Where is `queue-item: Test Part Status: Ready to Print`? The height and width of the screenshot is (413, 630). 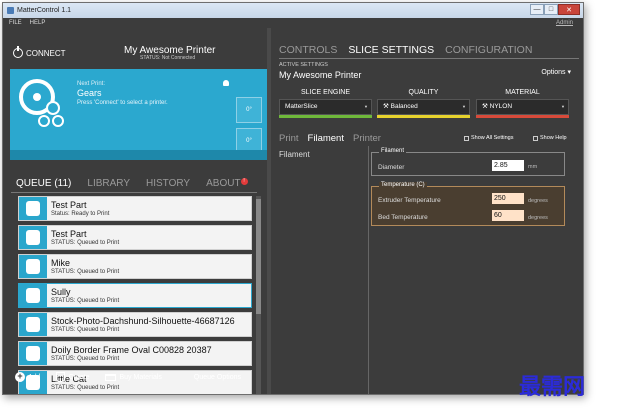
queue-item: Test Part Status: Ready to Print is located at coordinates (135, 208).